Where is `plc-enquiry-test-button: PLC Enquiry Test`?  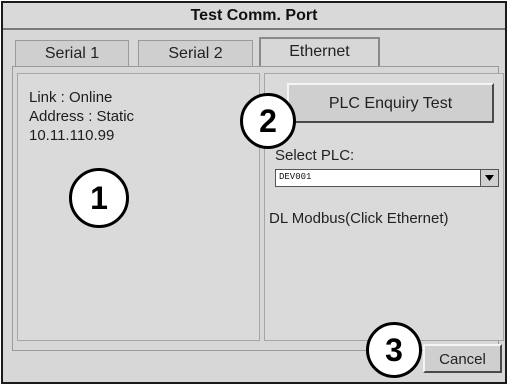
plc-enquiry-test-button: PLC Enquiry Test is located at coordinates (390, 103).